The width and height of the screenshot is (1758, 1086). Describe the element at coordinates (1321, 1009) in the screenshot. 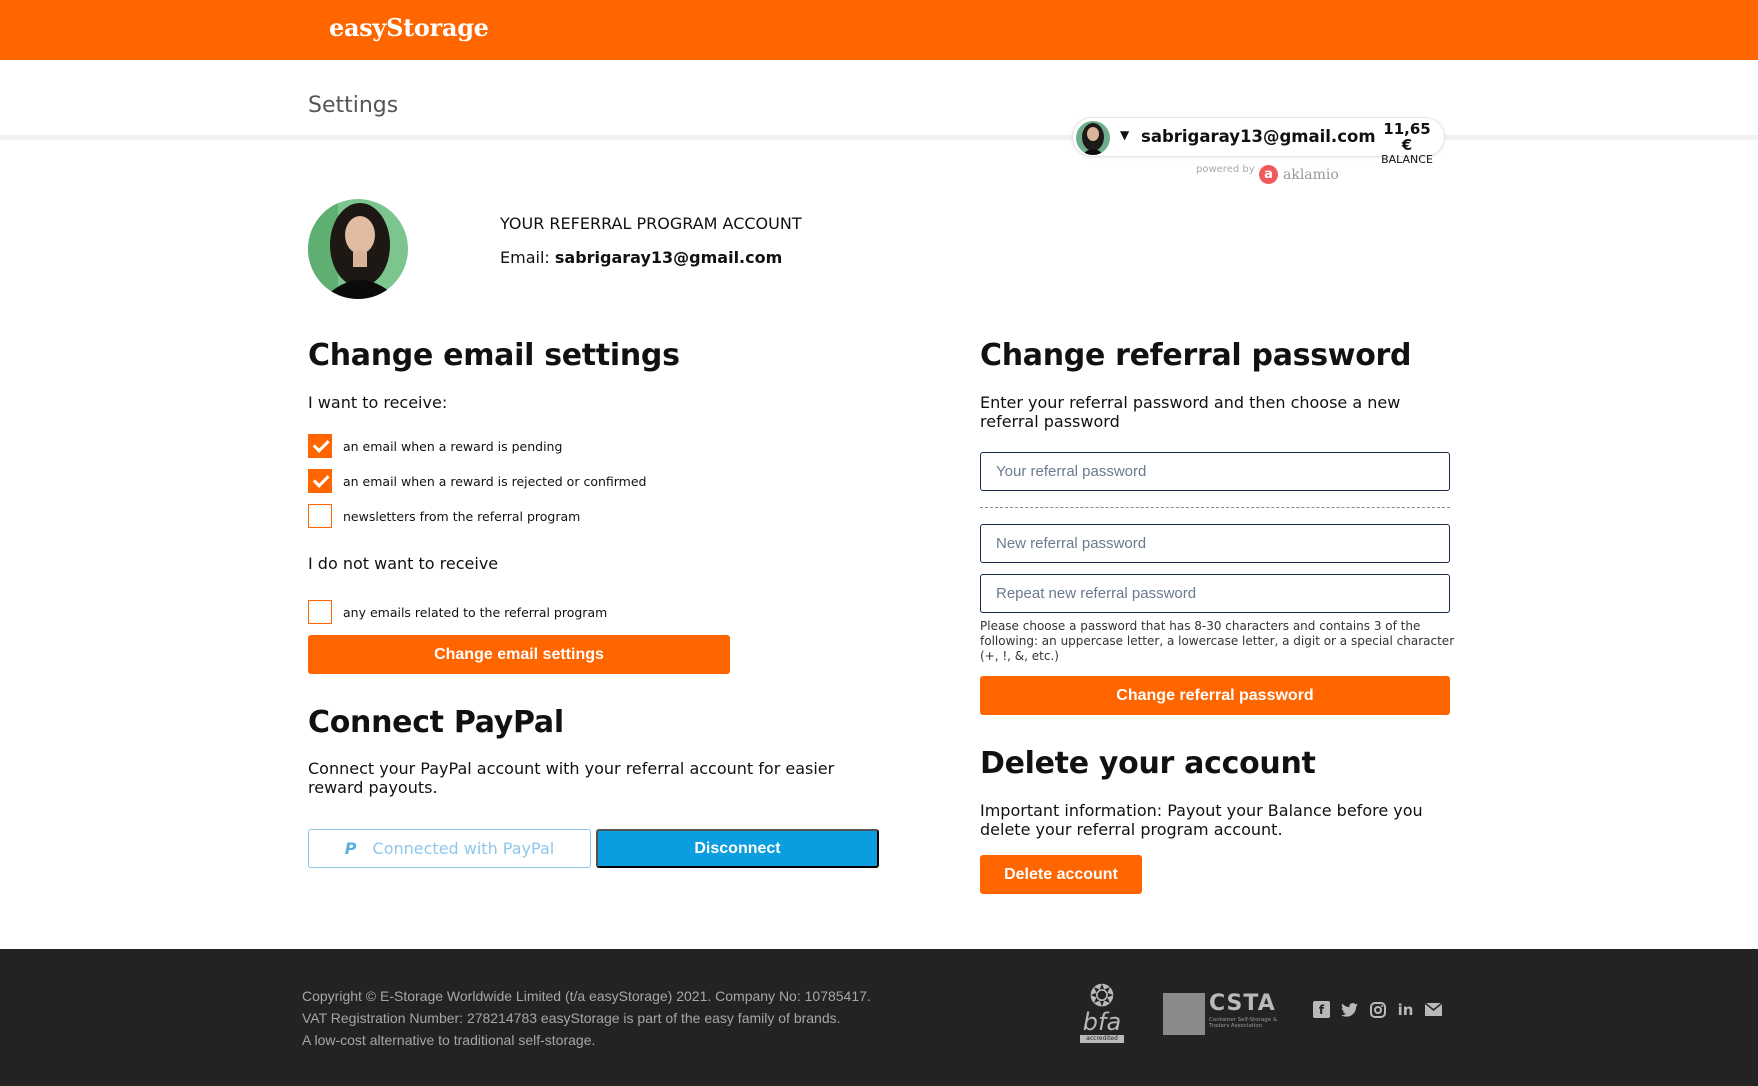

I see `facebook-icon: f` at that location.